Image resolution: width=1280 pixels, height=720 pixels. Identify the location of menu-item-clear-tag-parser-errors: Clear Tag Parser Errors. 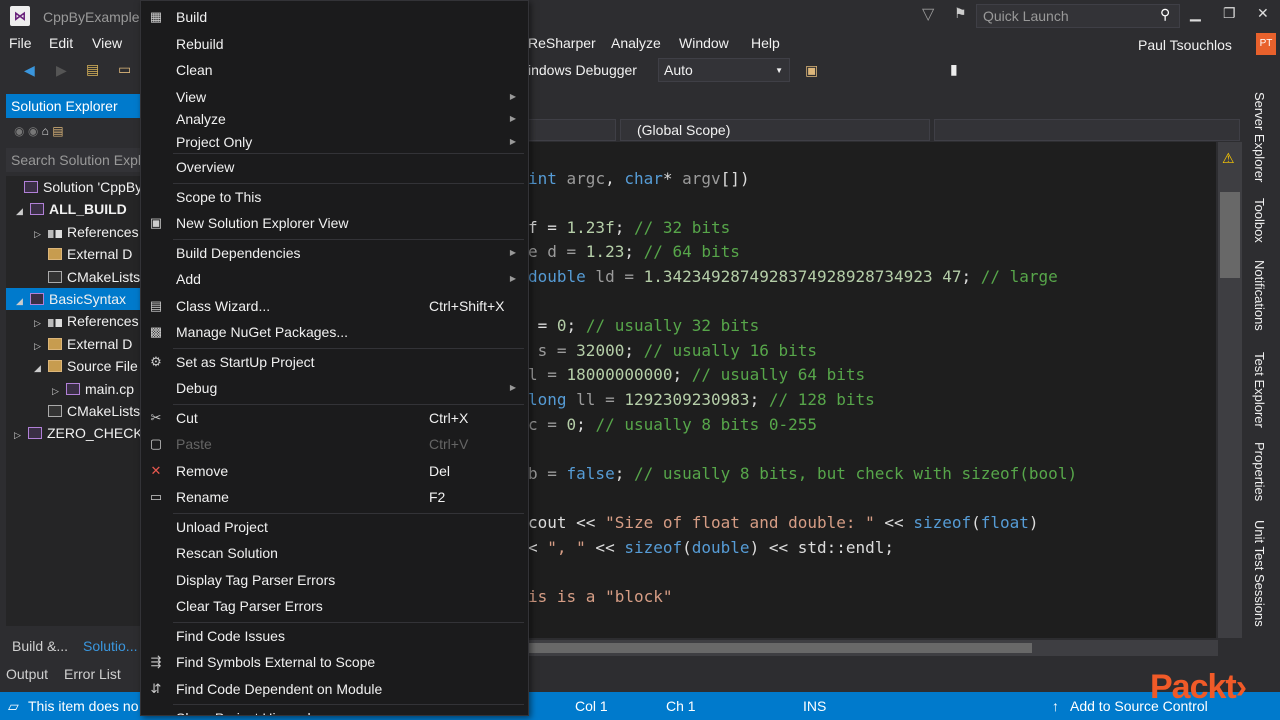
(334, 606).